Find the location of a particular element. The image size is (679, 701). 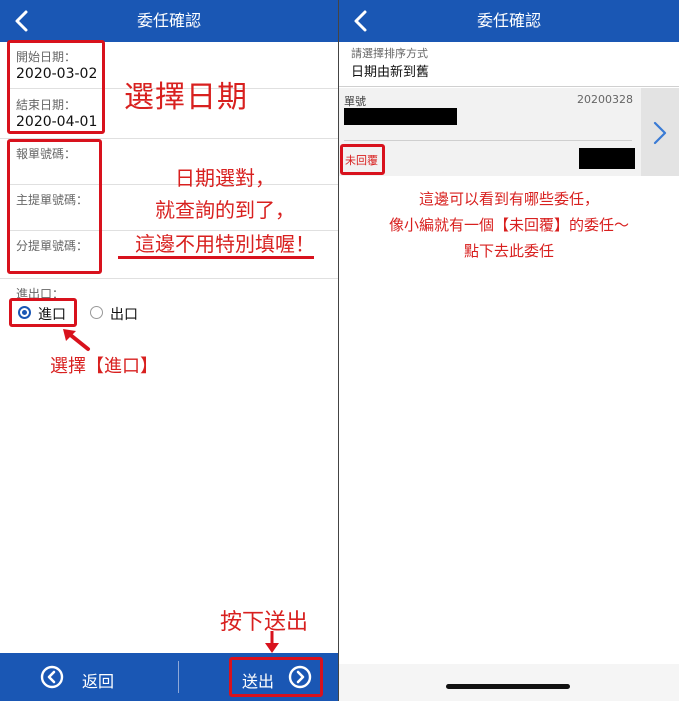

sort-selector: 請選擇排序方式 日期由新到舊 is located at coordinates (509, 64).